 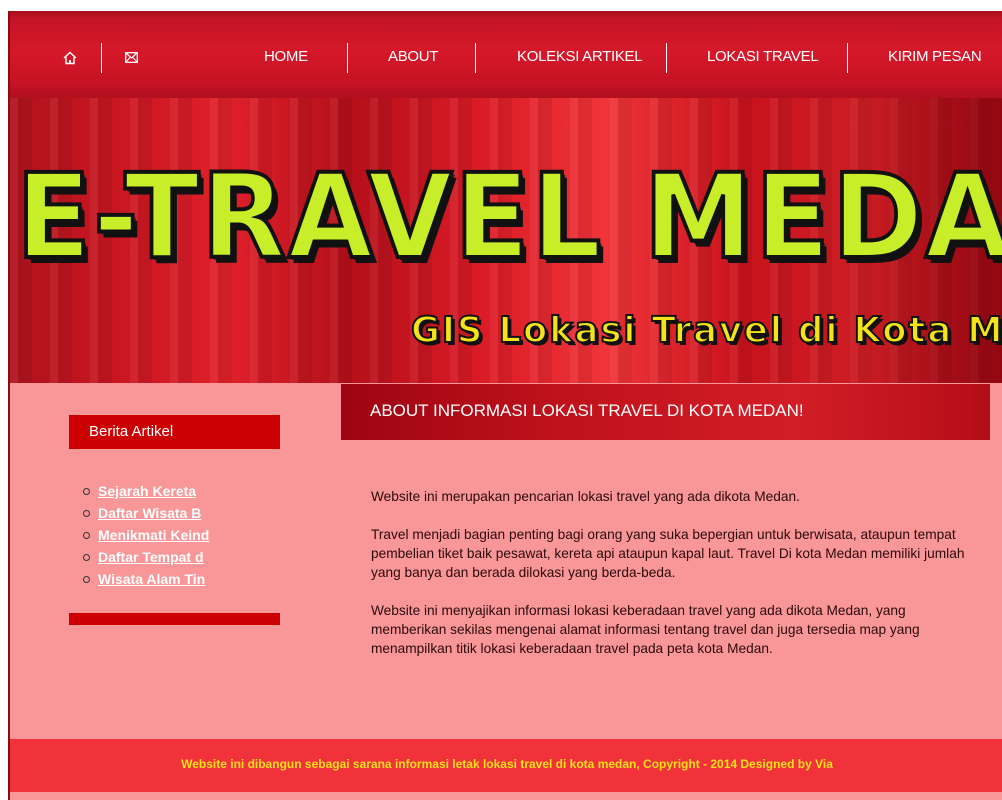 What do you see at coordinates (763, 56) in the screenshot?
I see `nav-link-lokasi-travel: LOKASI TRAVEL` at bounding box center [763, 56].